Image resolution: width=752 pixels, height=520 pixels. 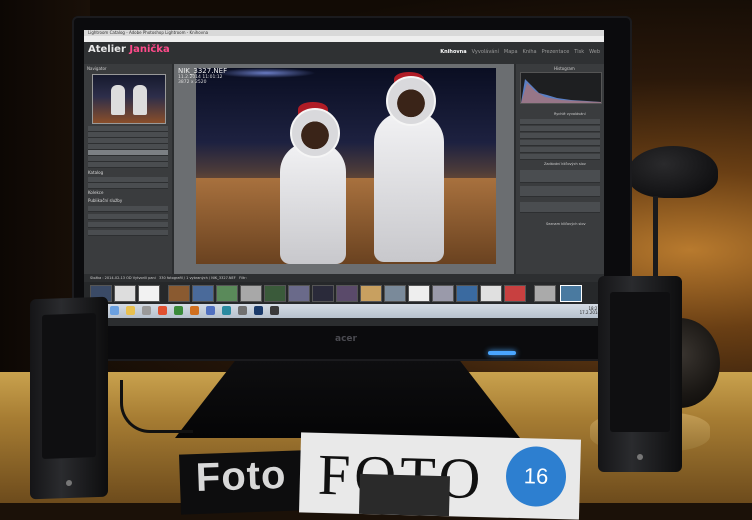 I want to click on image-dimensions: 3872 x 2520, so click(x=192, y=82).